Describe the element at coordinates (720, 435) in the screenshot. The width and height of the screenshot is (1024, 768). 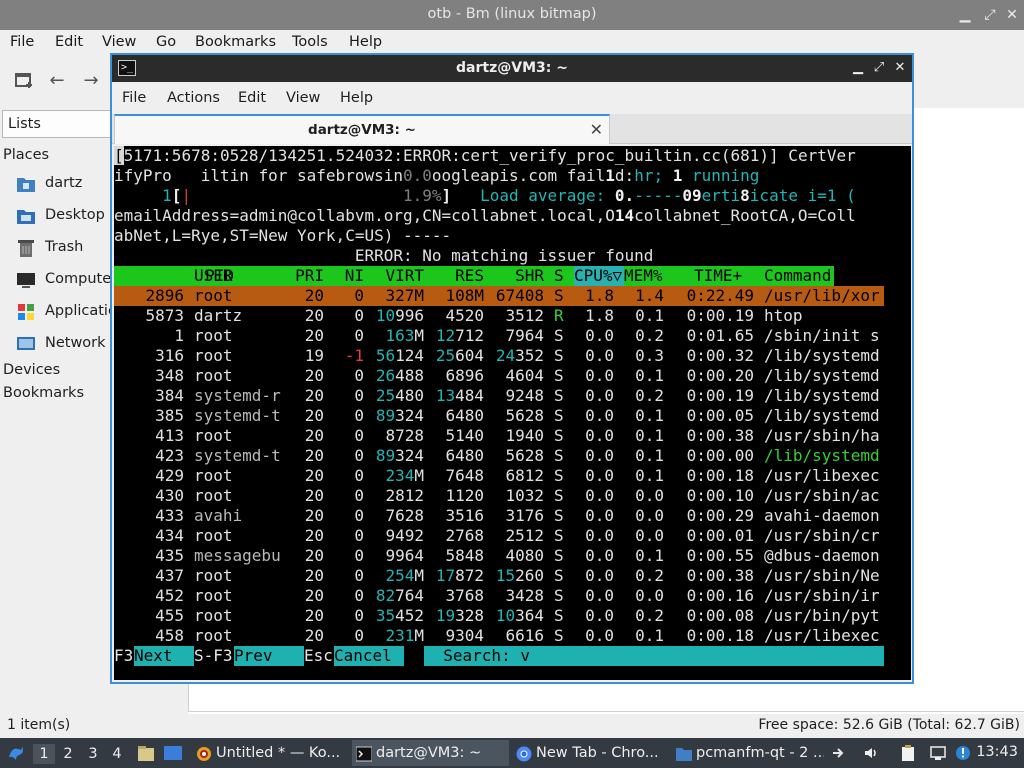
I see `cell-time: 0:00.38` at that location.